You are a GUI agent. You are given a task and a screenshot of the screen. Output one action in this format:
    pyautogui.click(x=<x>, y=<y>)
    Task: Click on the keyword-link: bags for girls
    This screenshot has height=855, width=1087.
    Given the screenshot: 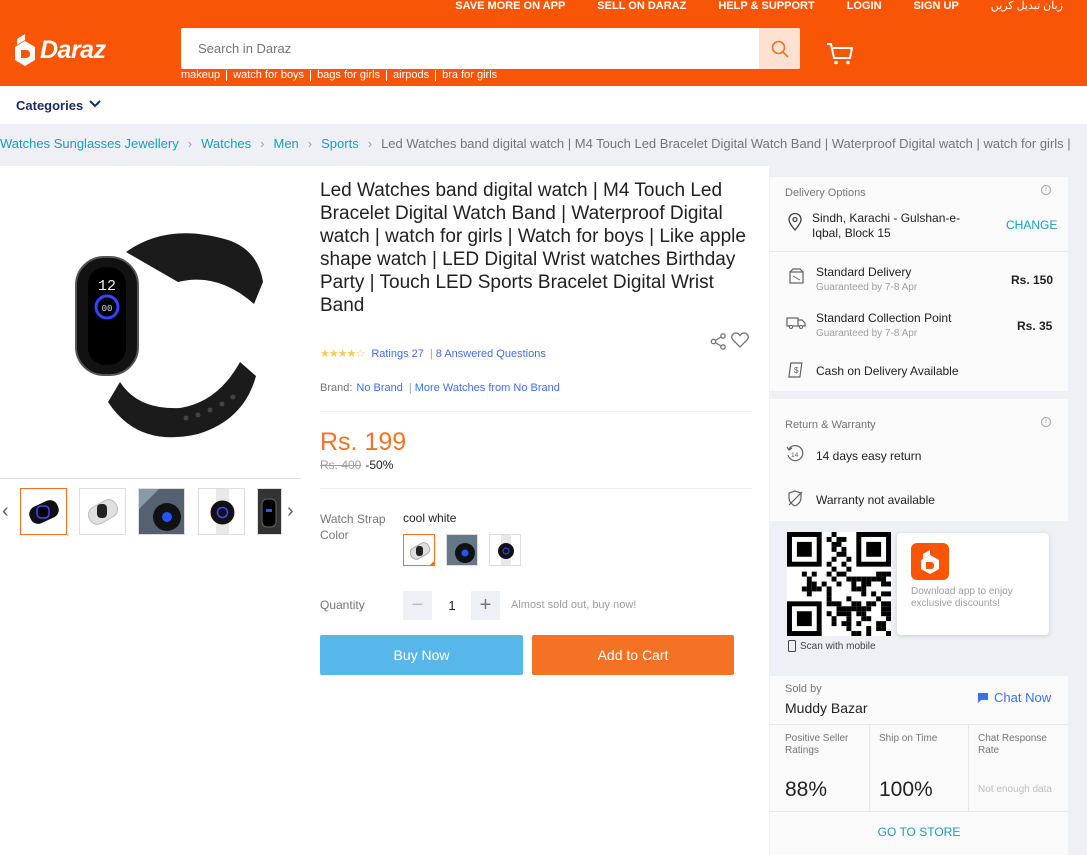 What is the action you would take?
    pyautogui.click(x=348, y=75)
    